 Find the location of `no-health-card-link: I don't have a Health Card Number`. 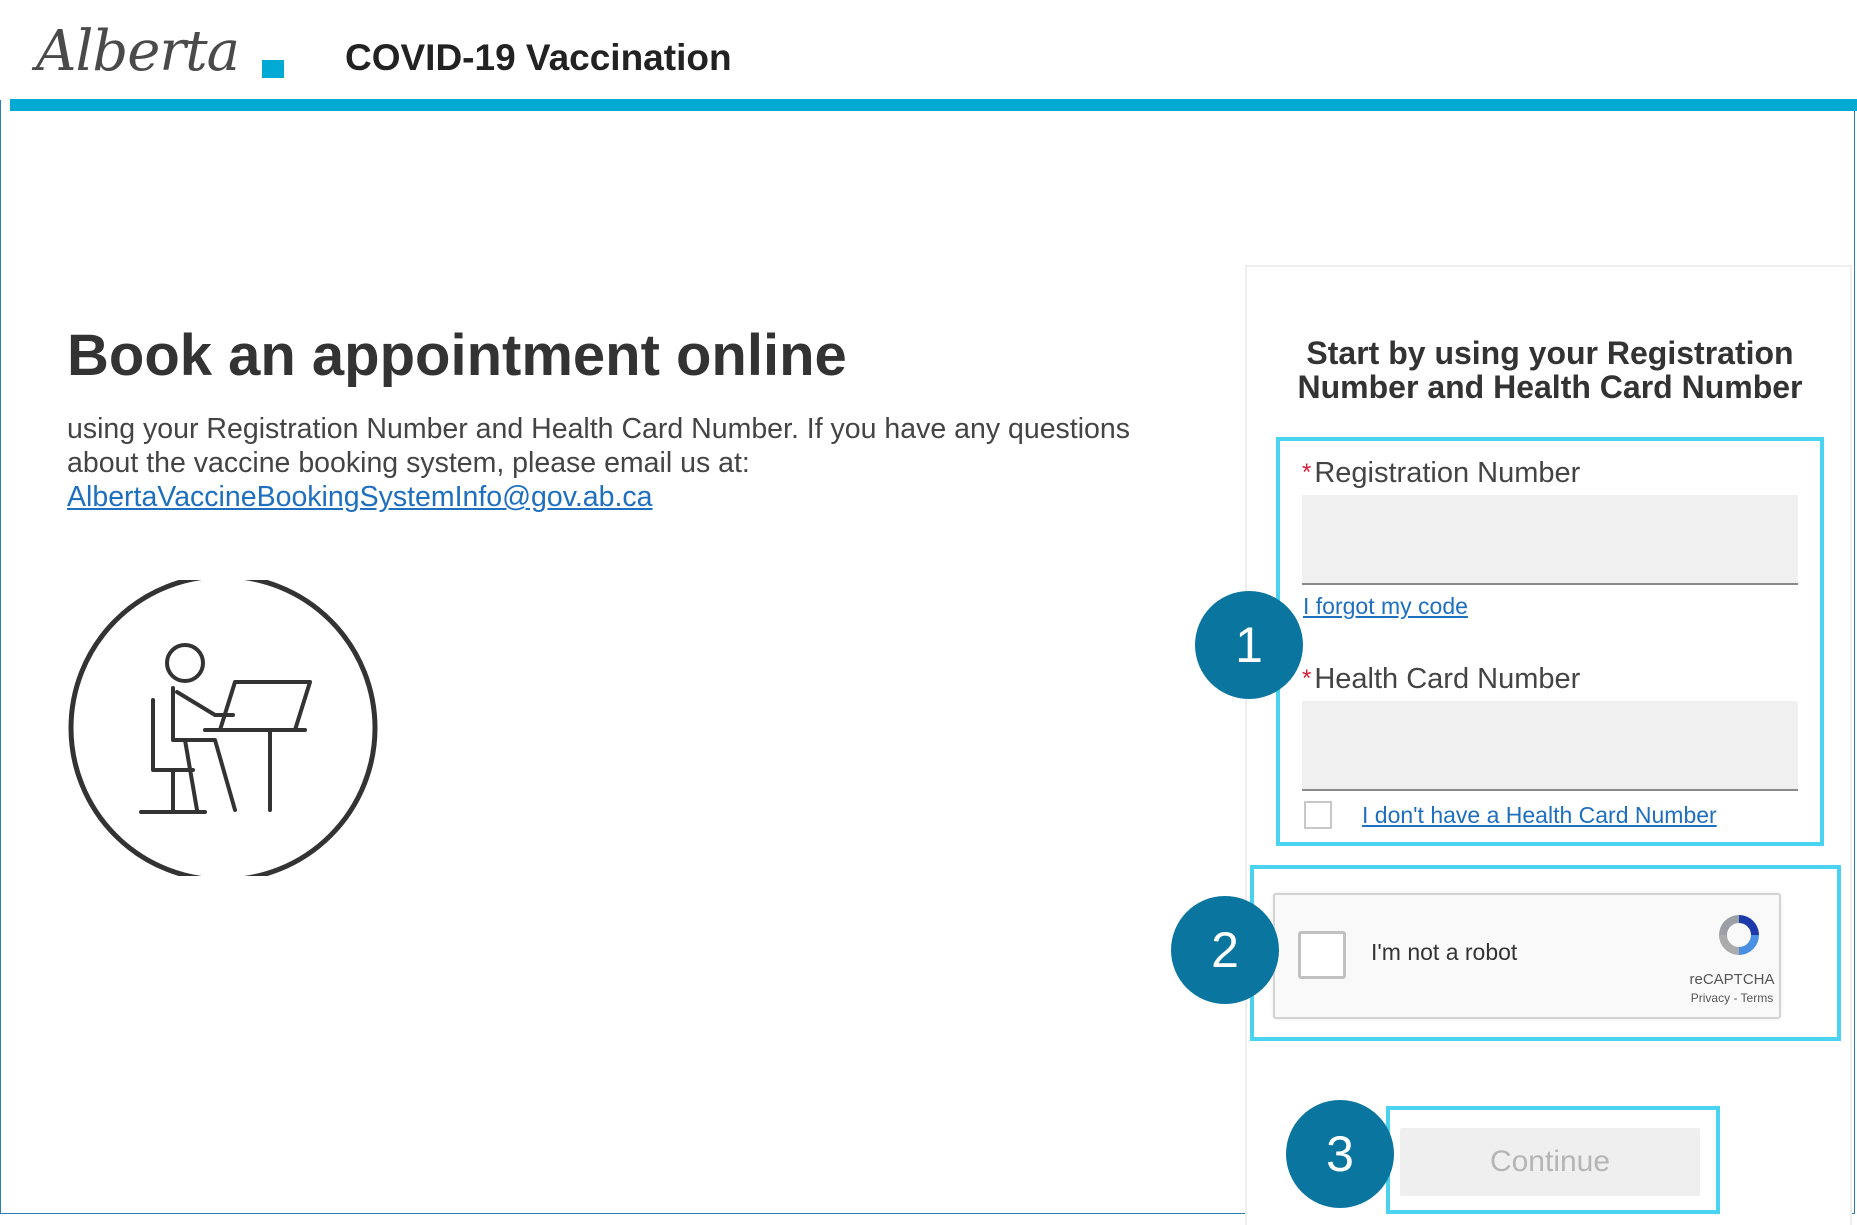

no-health-card-link: I don't have a Health Card Number is located at coordinates (1539, 815).